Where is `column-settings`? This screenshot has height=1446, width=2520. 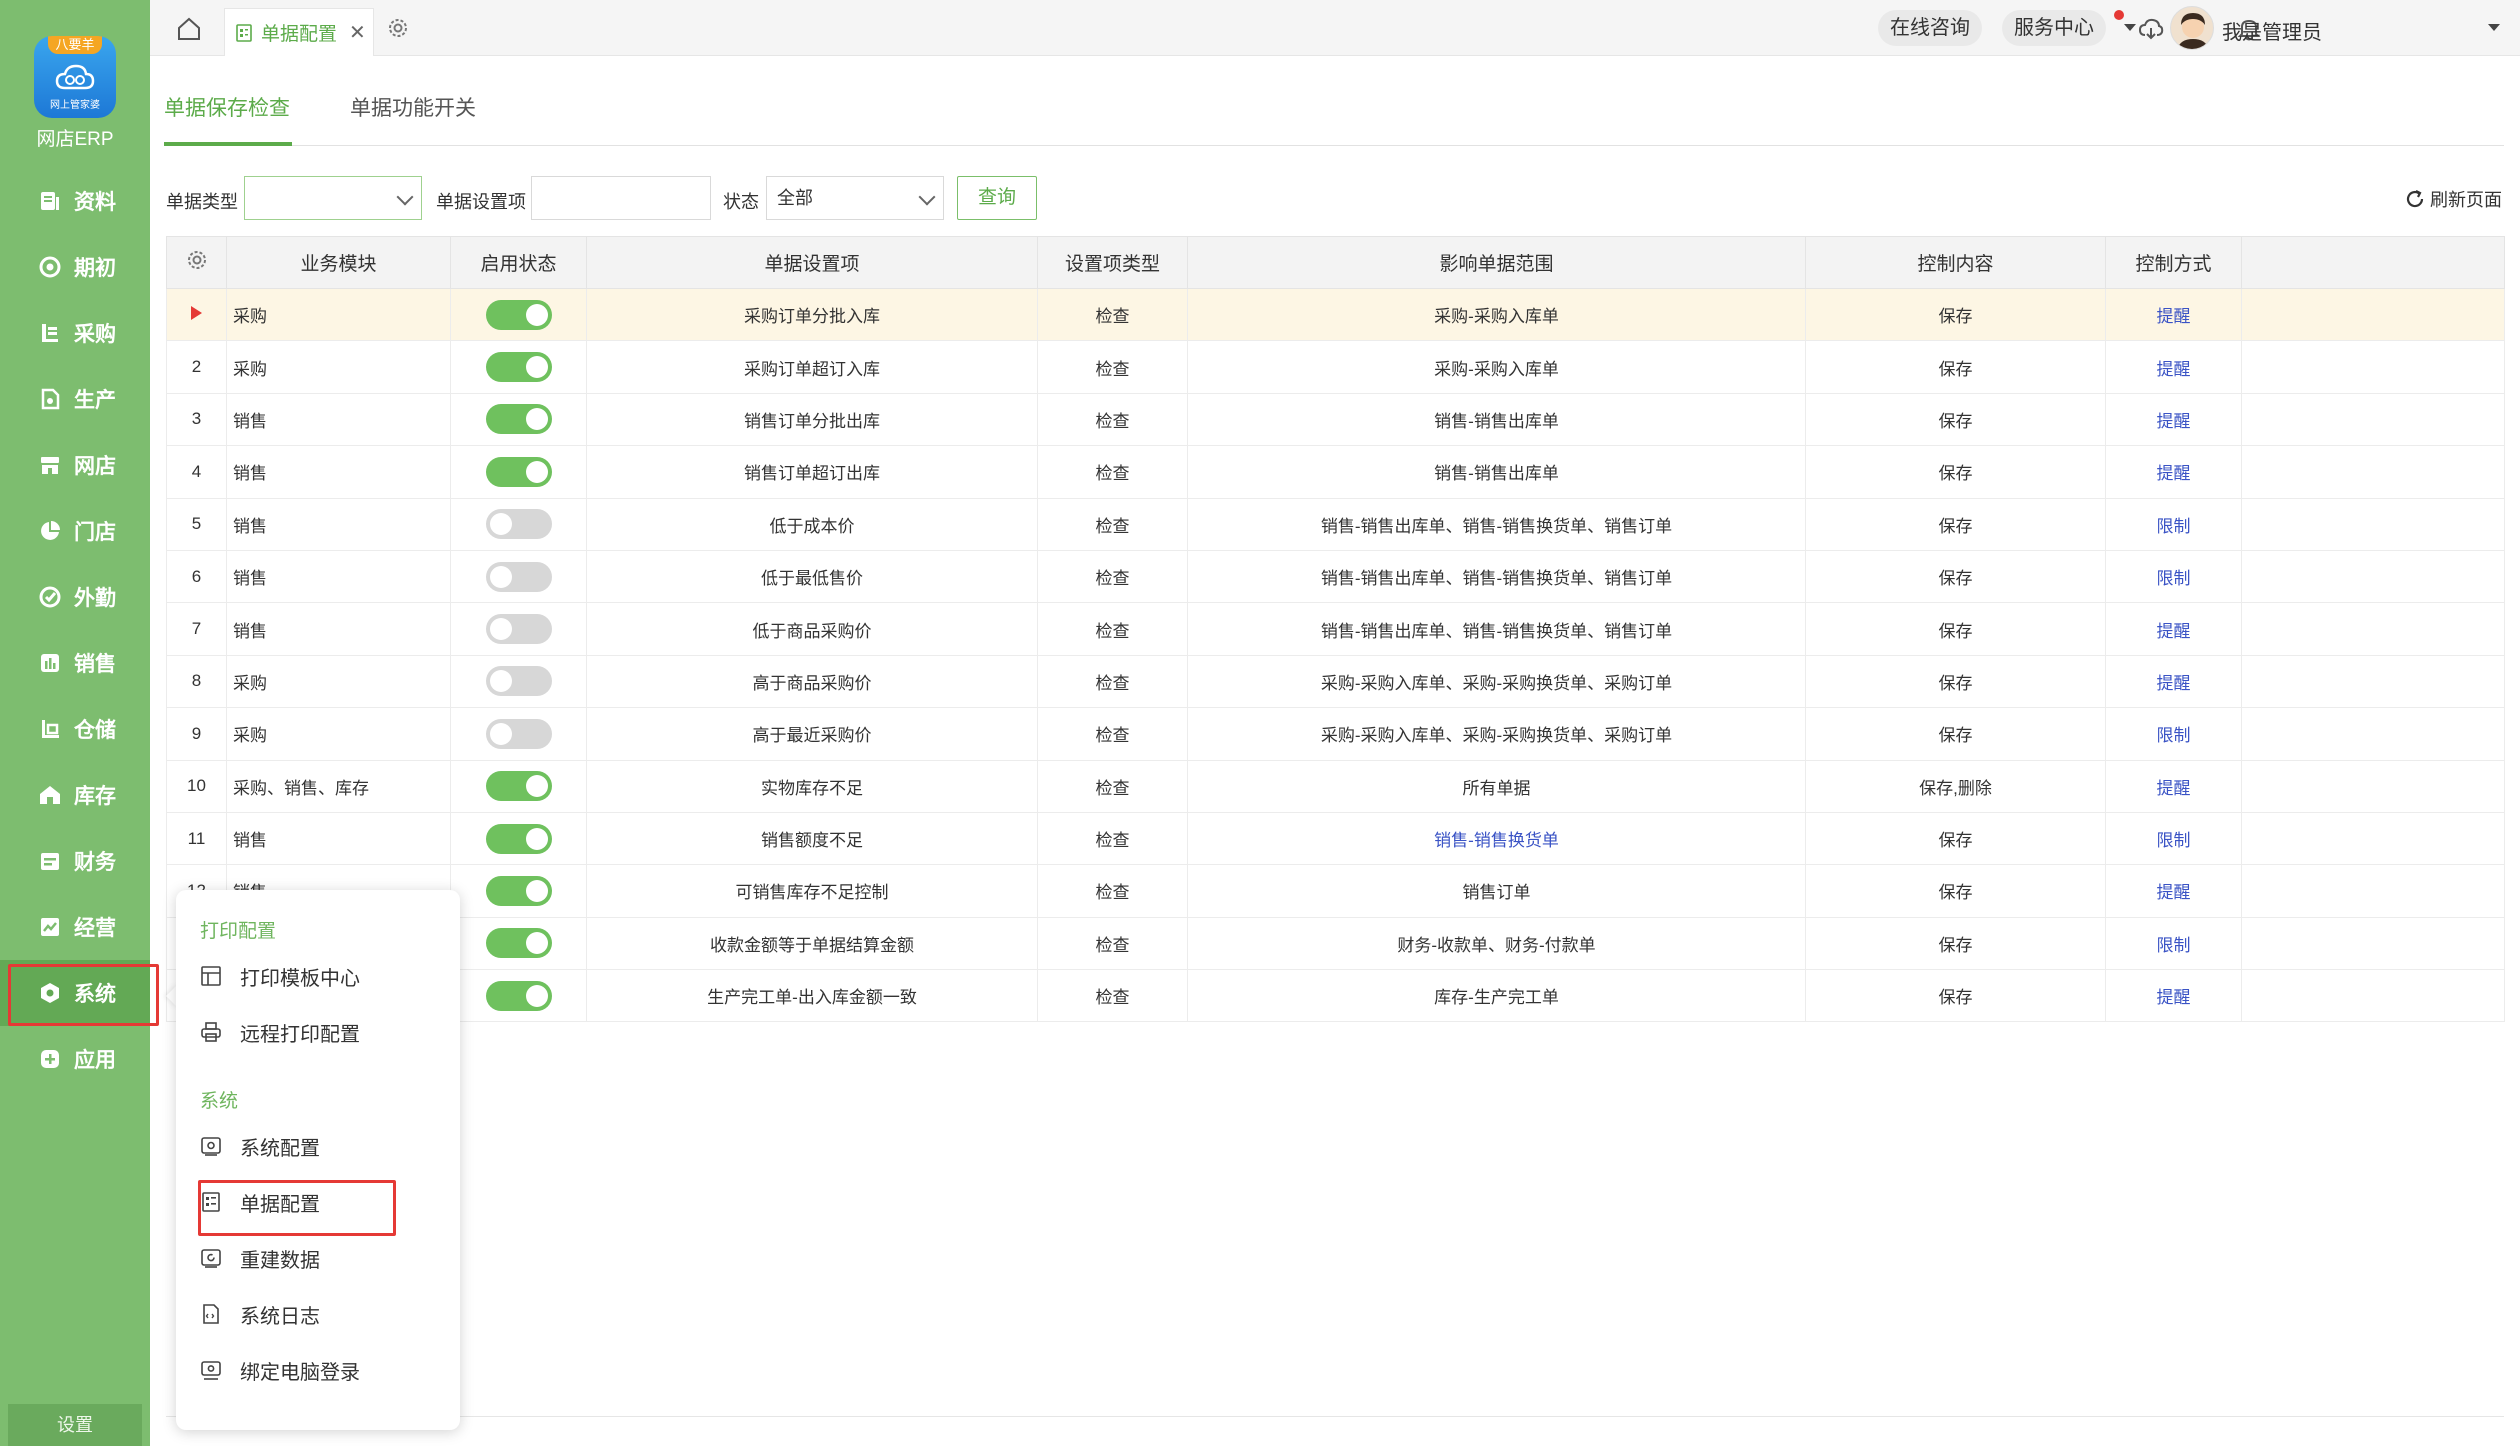
column-settings is located at coordinates (196, 262).